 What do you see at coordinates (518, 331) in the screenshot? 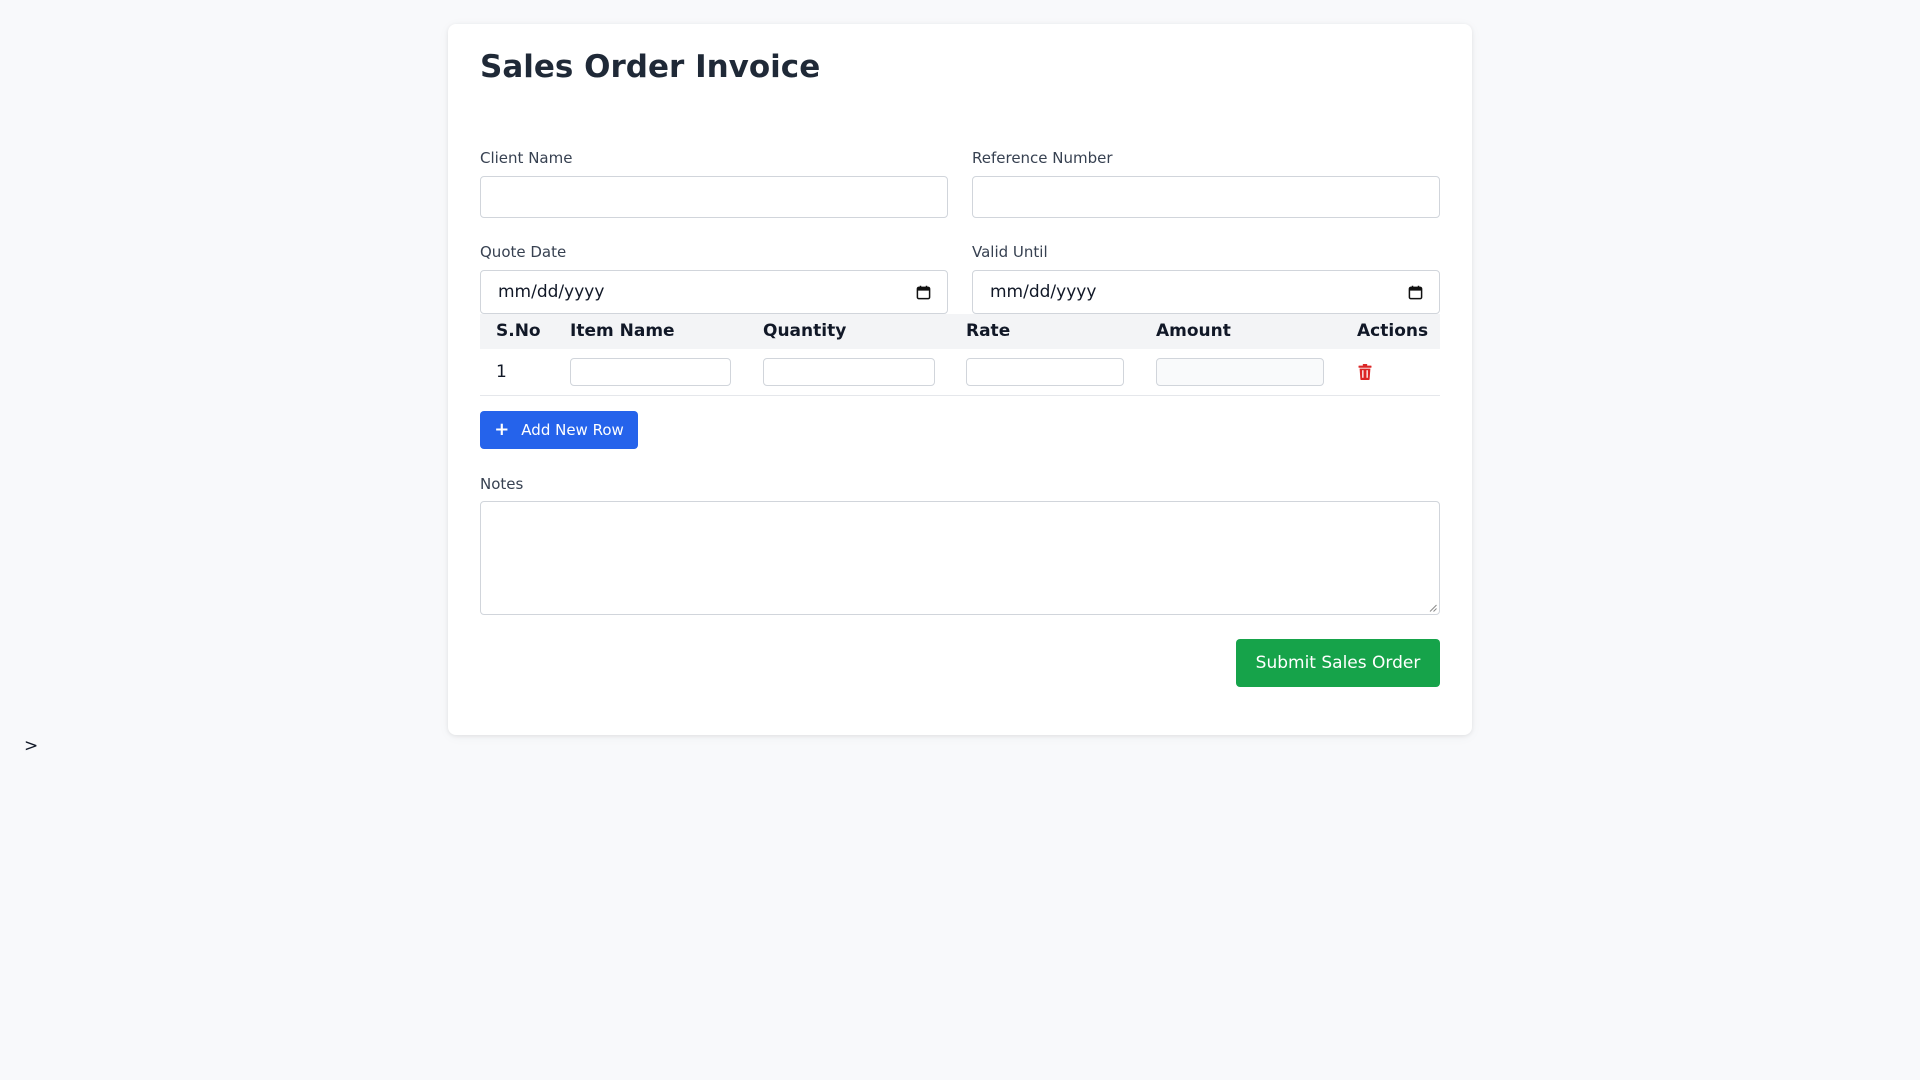
I see `header-sno: S.No` at bounding box center [518, 331].